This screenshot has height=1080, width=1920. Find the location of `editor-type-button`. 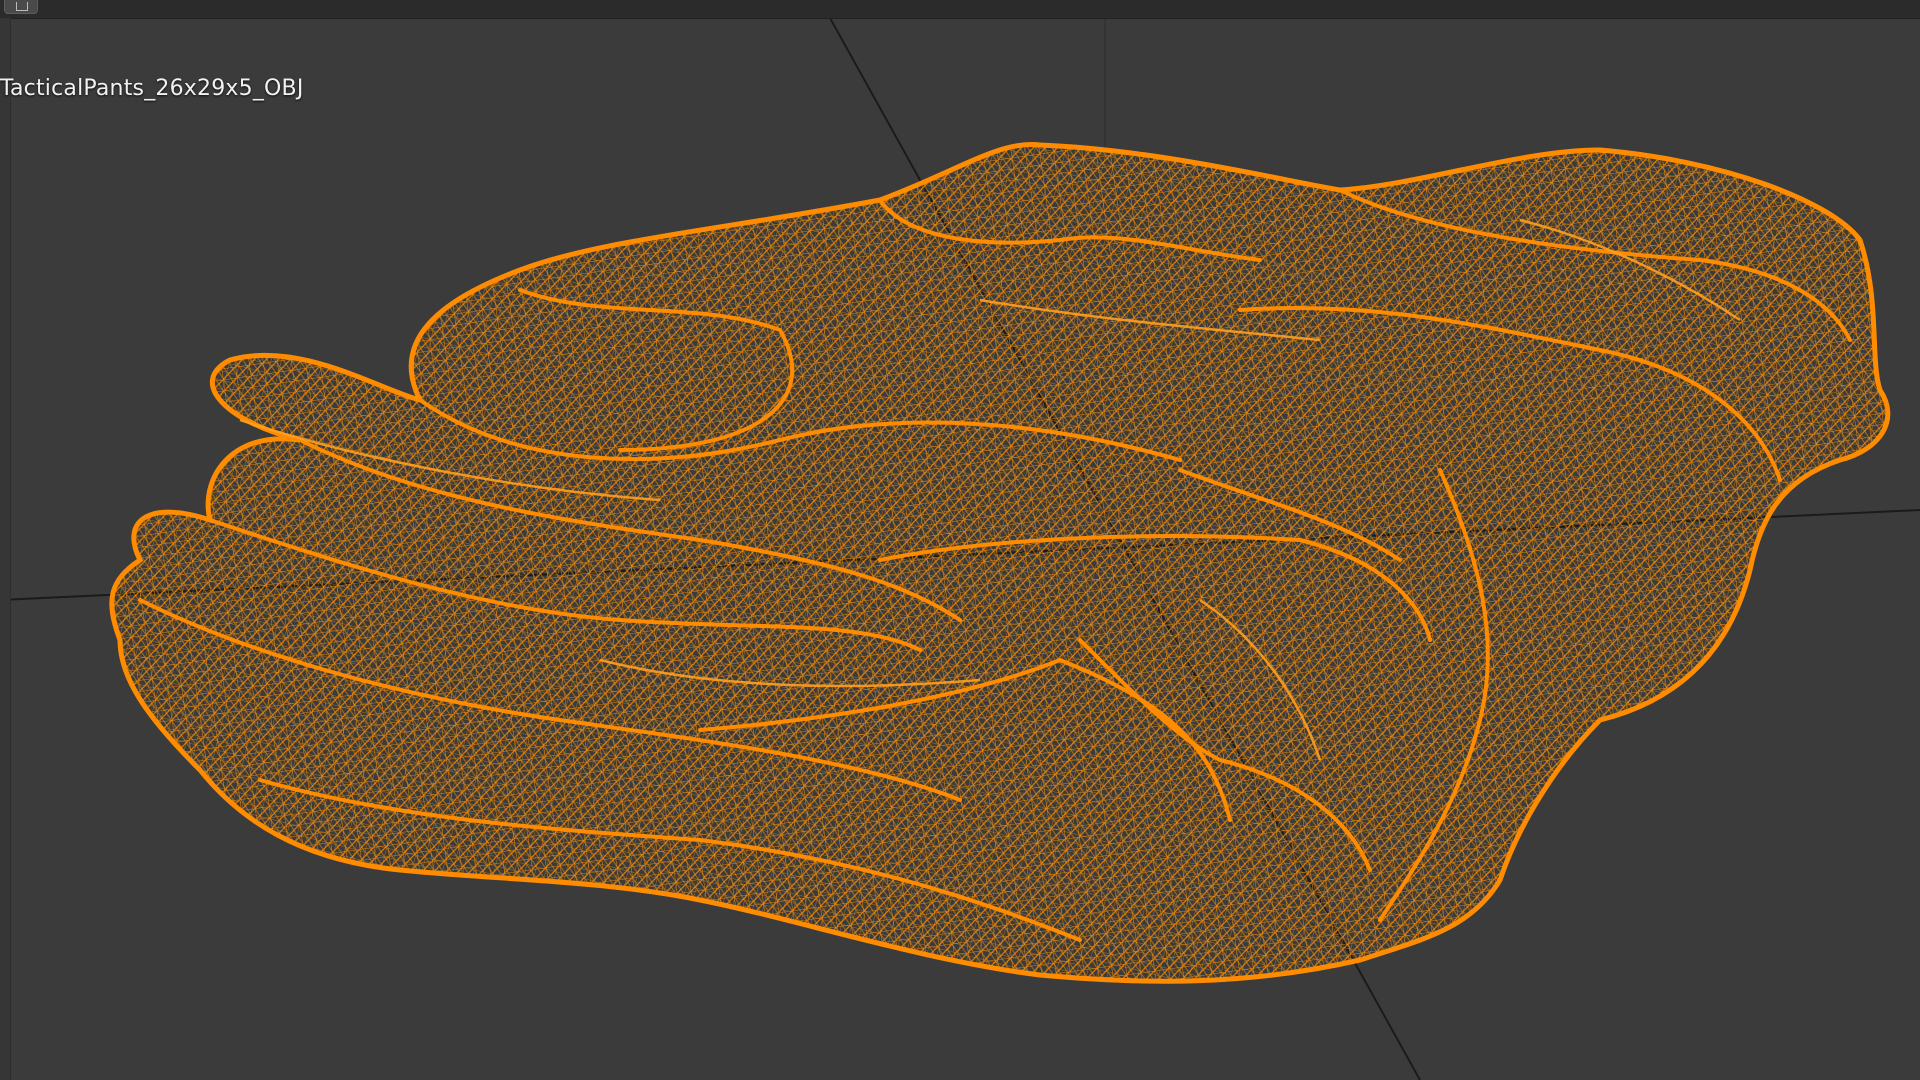

editor-type-button is located at coordinates (21, 7).